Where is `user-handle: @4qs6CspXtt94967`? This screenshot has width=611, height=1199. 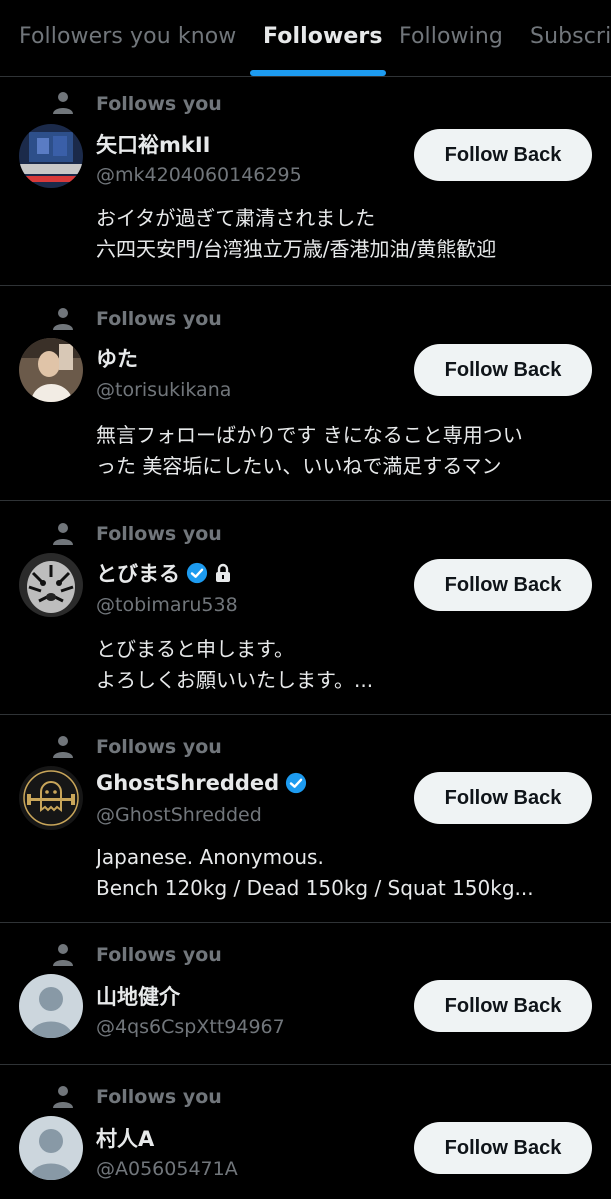
user-handle: @4qs6CspXtt94967 is located at coordinates (190, 1027).